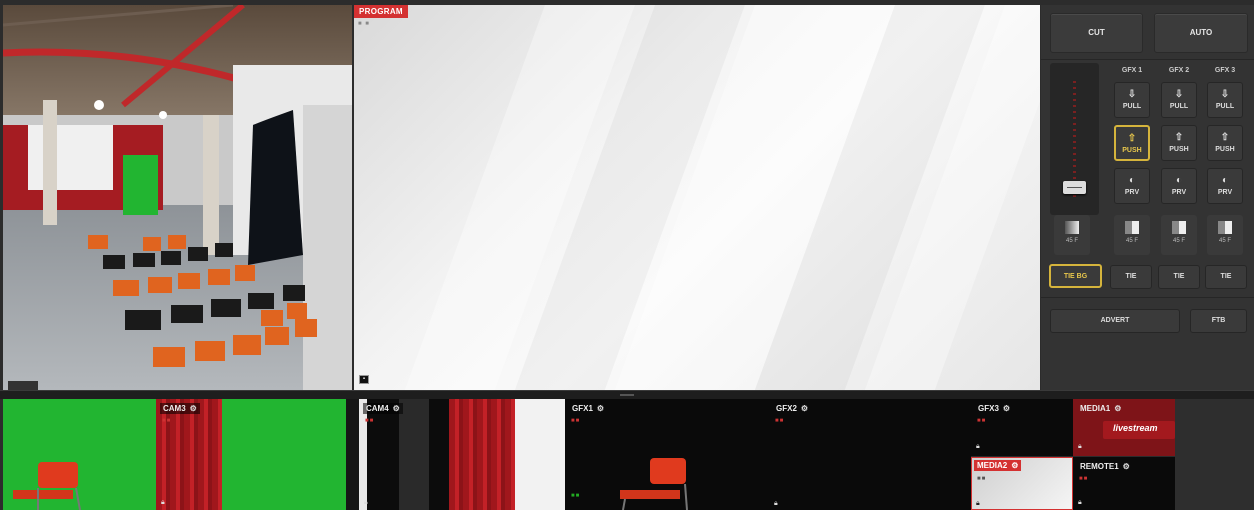 The image size is (1254, 510). Describe the element at coordinates (1135, 428) in the screenshot. I see `livestream-overlay-text: livestream` at that location.